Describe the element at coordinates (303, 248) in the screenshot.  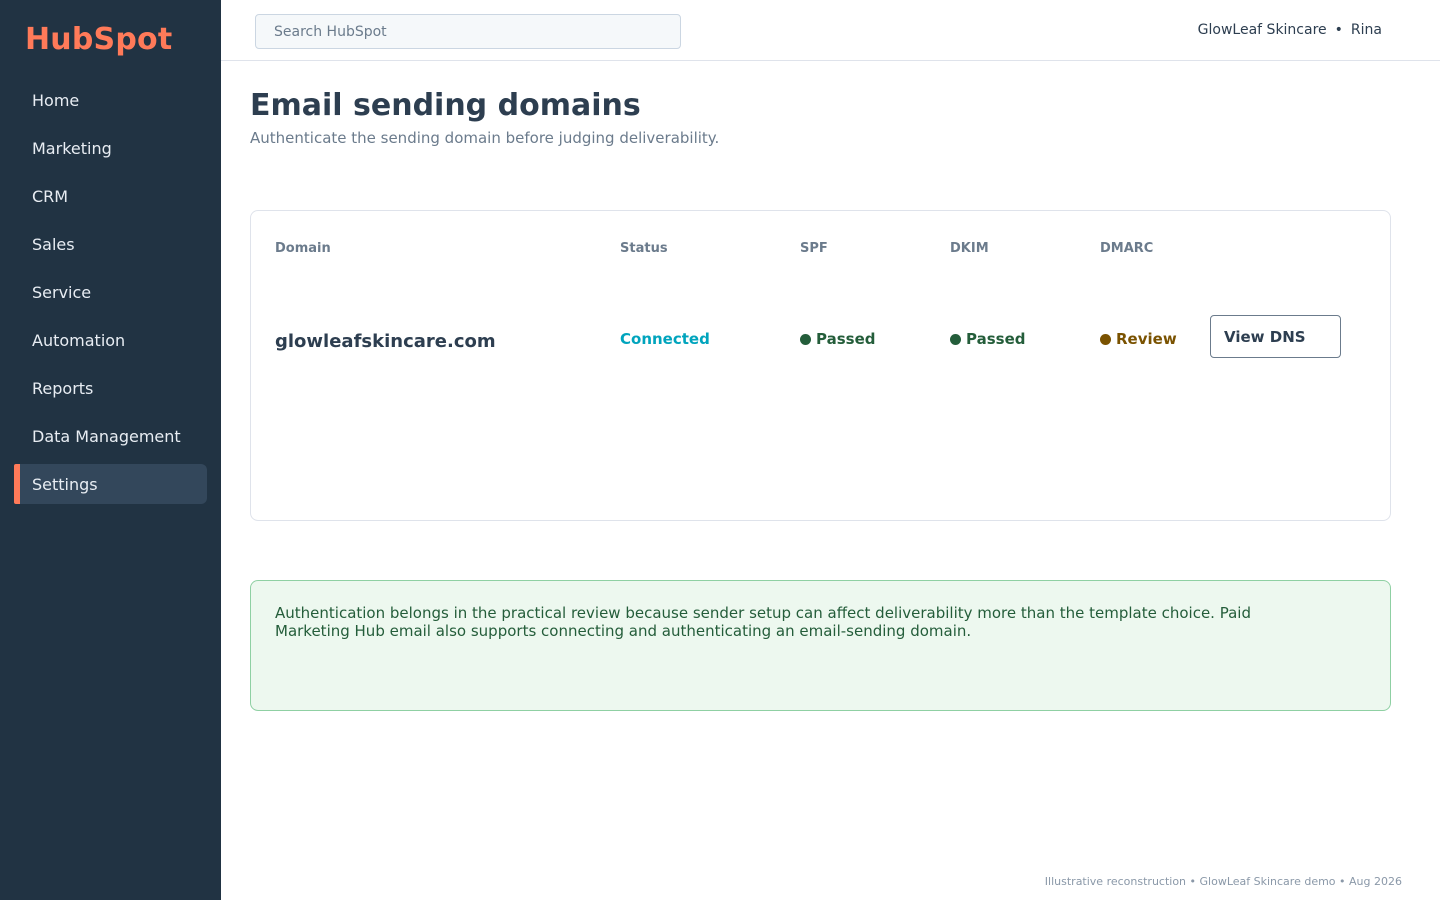
I see `column-header-domain: Domain` at that location.